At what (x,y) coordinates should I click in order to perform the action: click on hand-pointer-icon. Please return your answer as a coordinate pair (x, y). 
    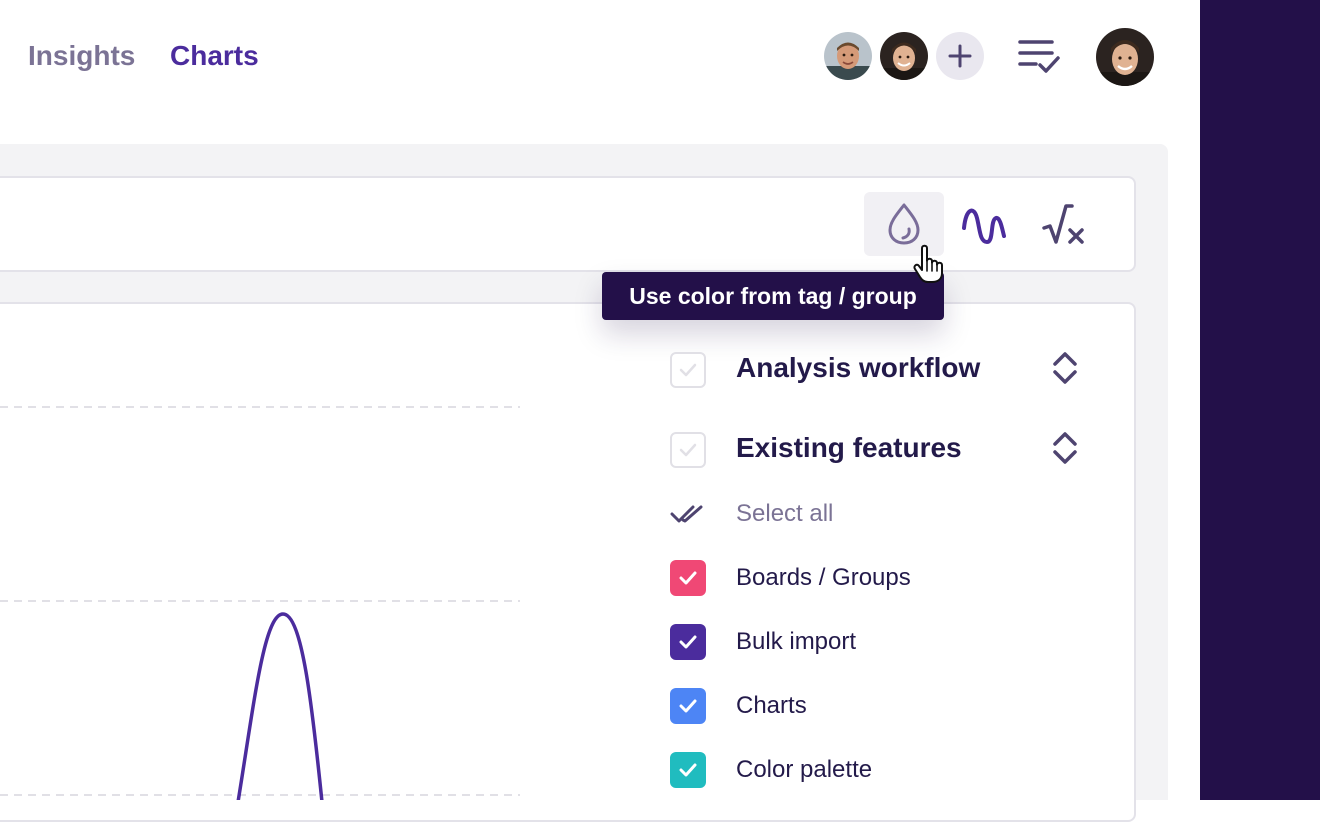
    Looking at the image, I should click on (928, 263).